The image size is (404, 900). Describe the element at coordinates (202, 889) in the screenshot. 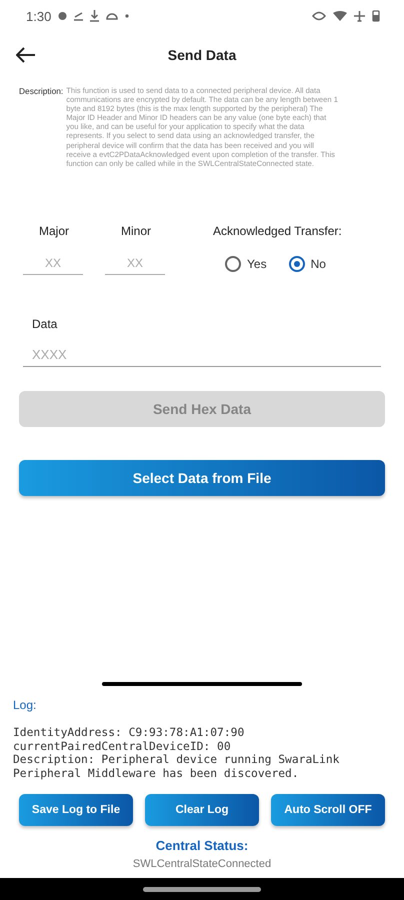

I see `home-pill` at that location.